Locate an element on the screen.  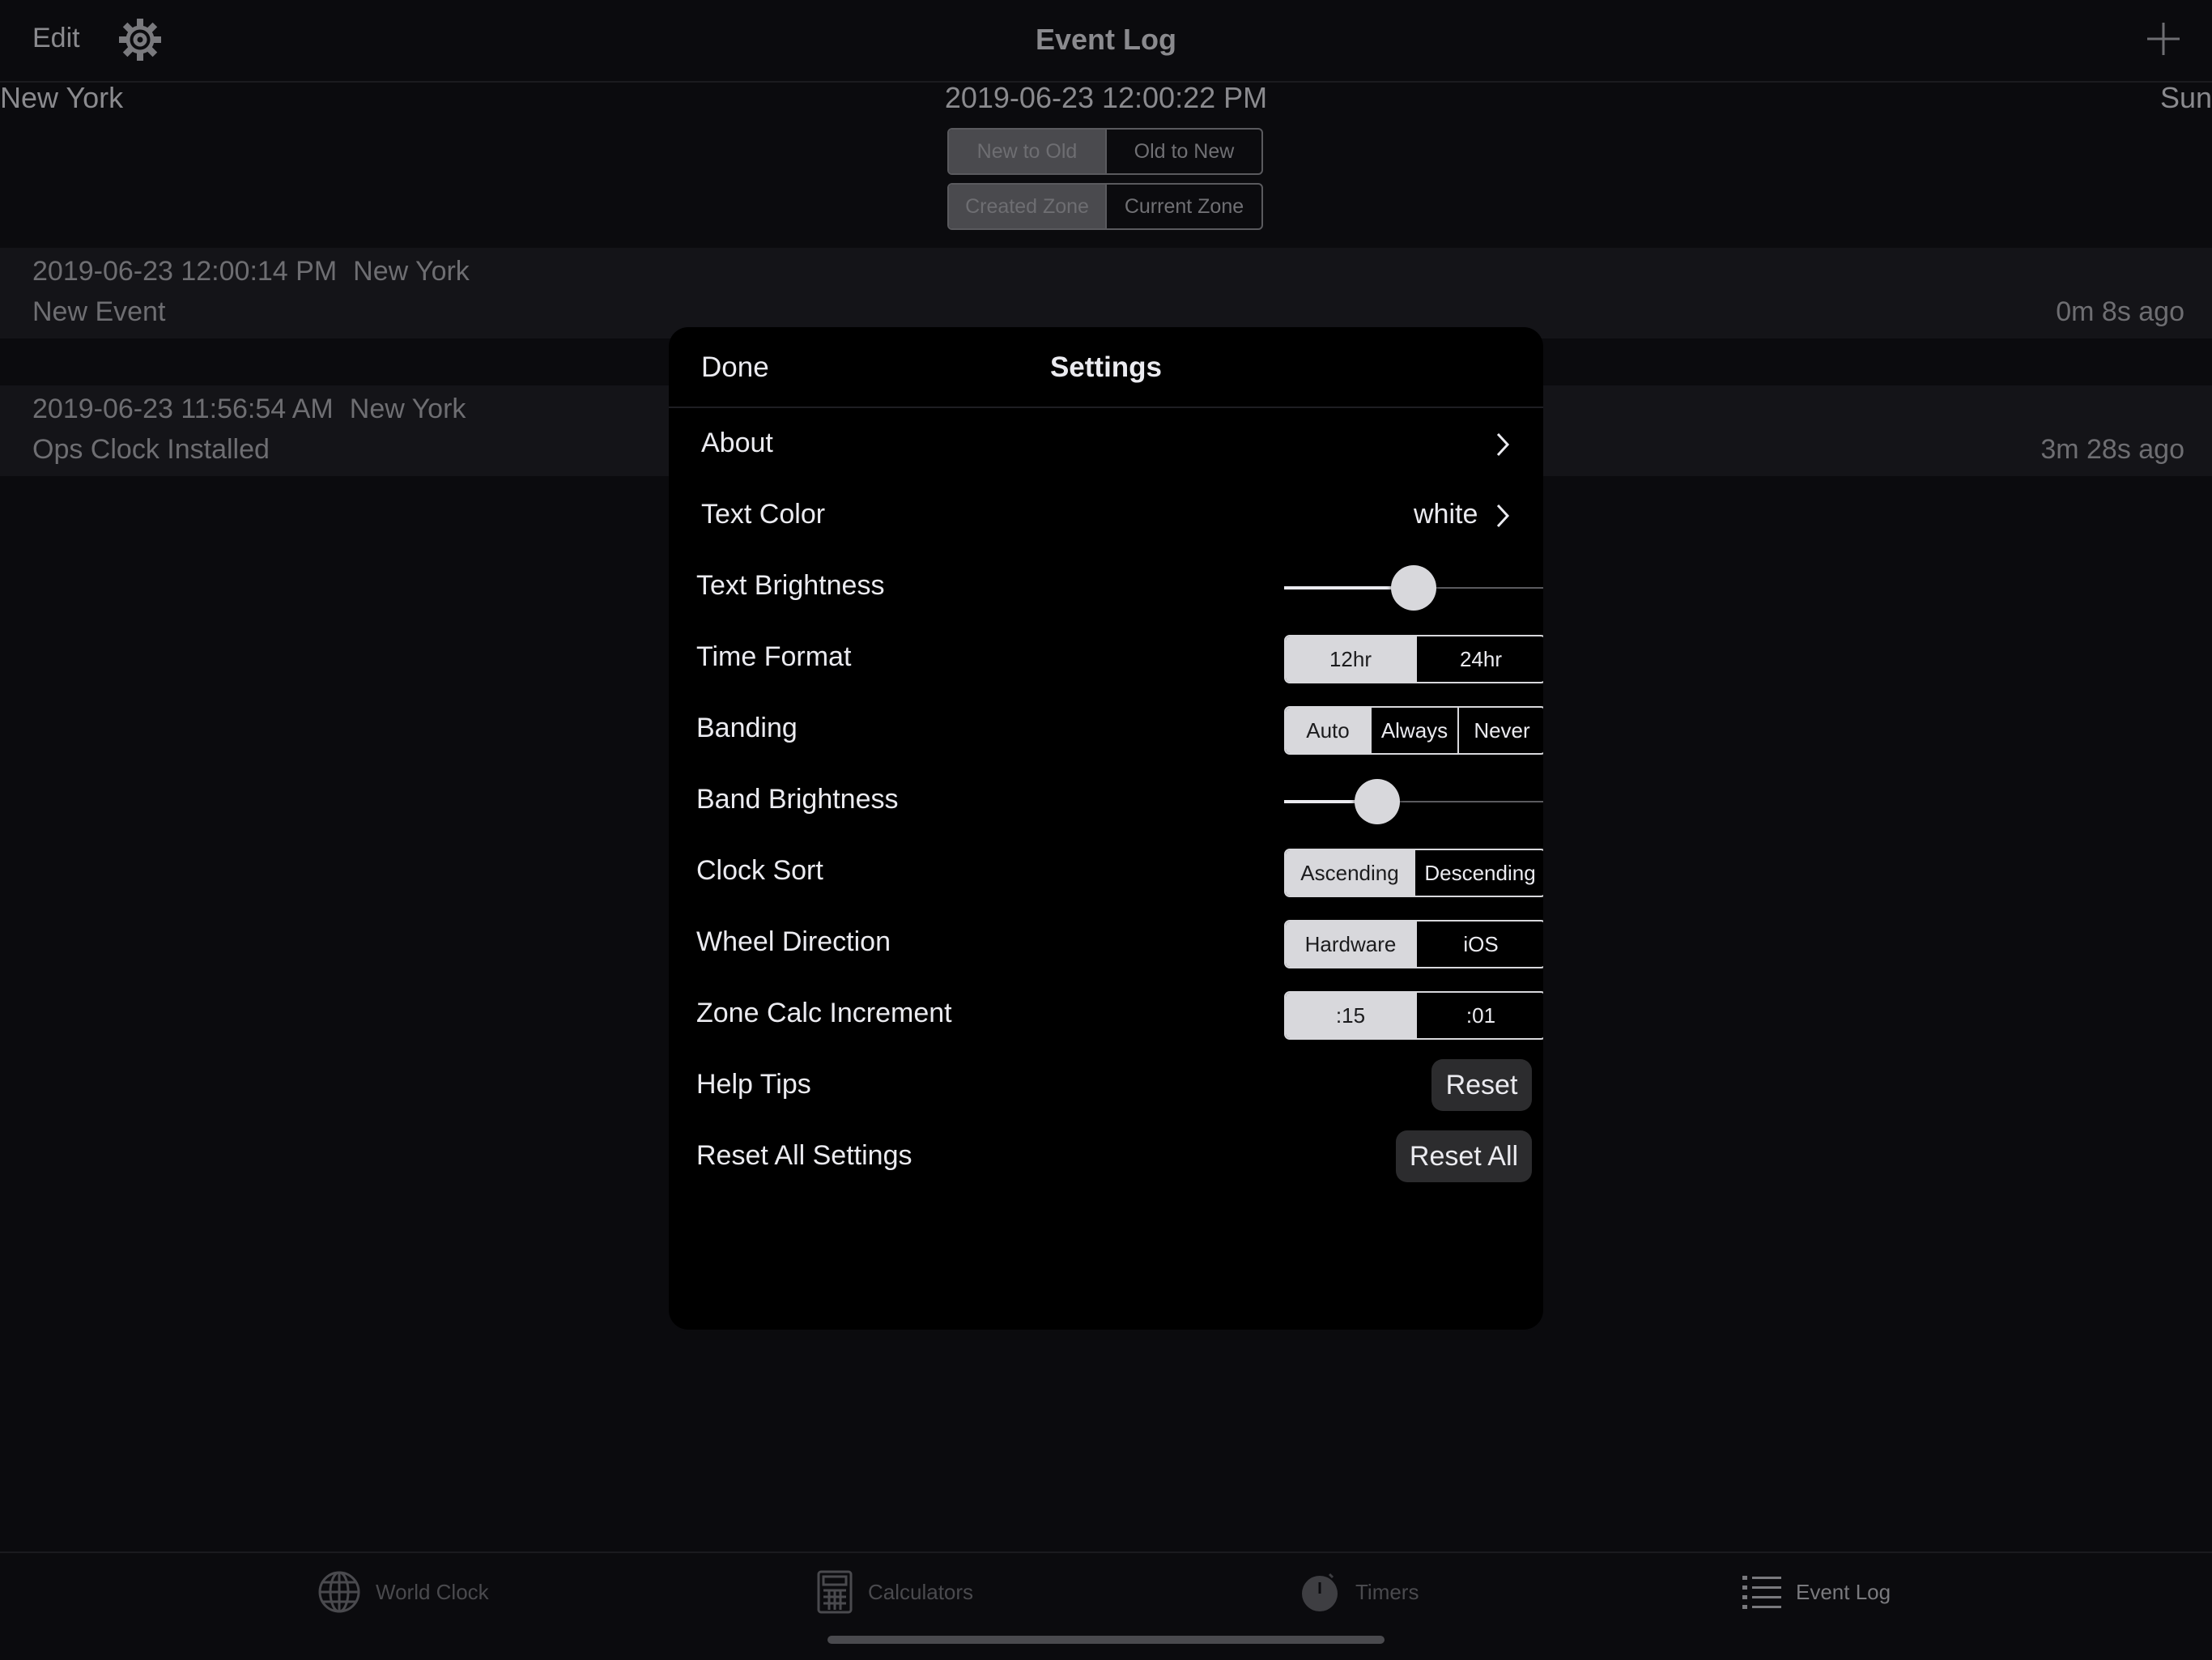
reset-all-settings-label: Reset All Settings is located at coordinates (804, 1156).